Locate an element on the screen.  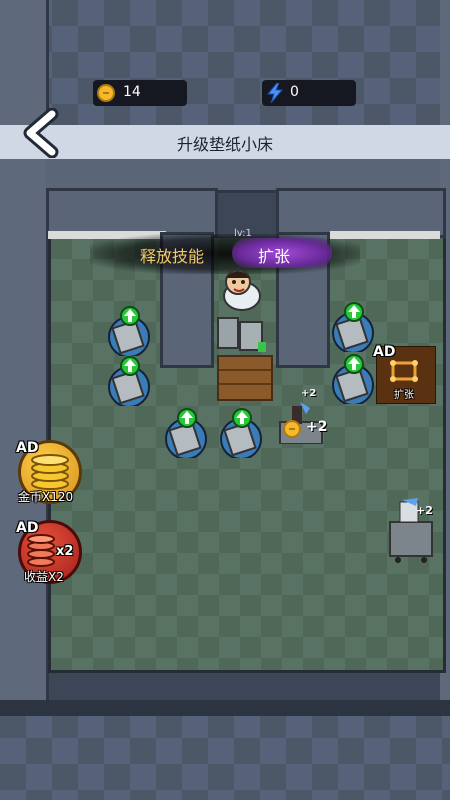
back-button is located at coordinates (43, 133).